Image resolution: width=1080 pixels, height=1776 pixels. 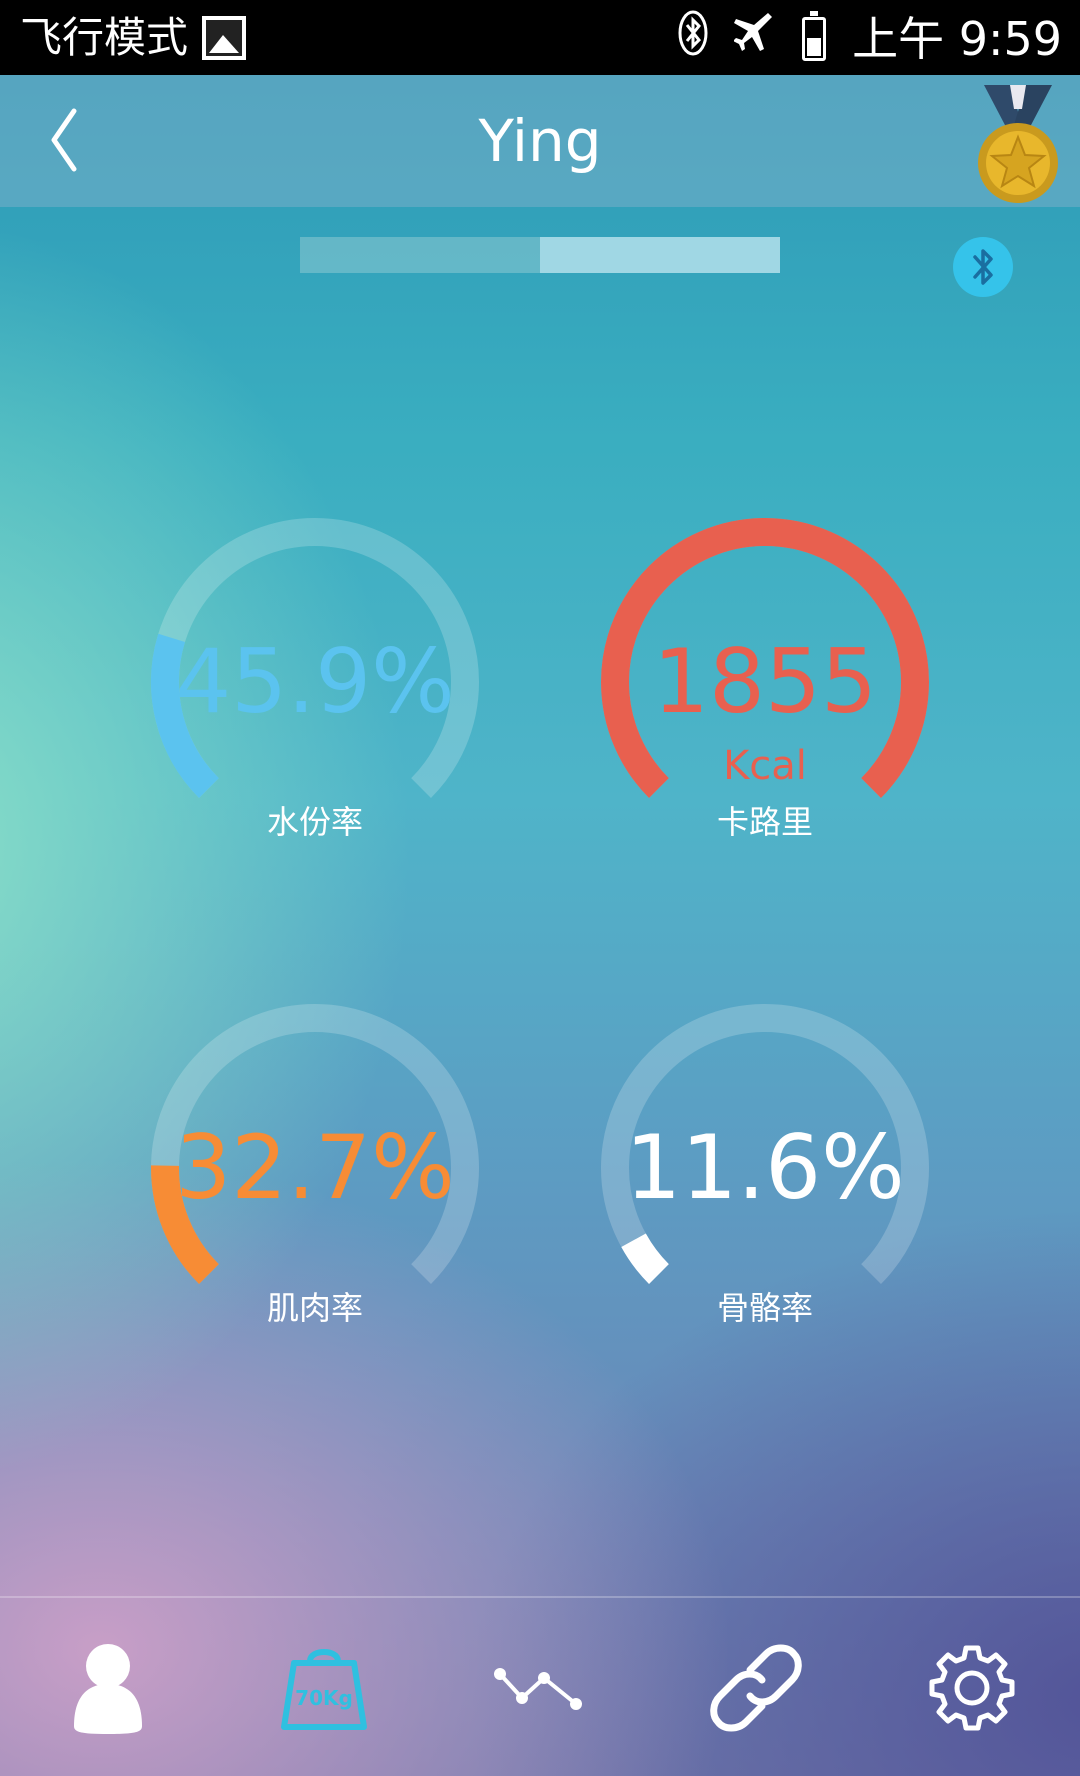 I want to click on bone-rate-gauge: 11.6% 骨骼率, so click(x=765, y=1188).